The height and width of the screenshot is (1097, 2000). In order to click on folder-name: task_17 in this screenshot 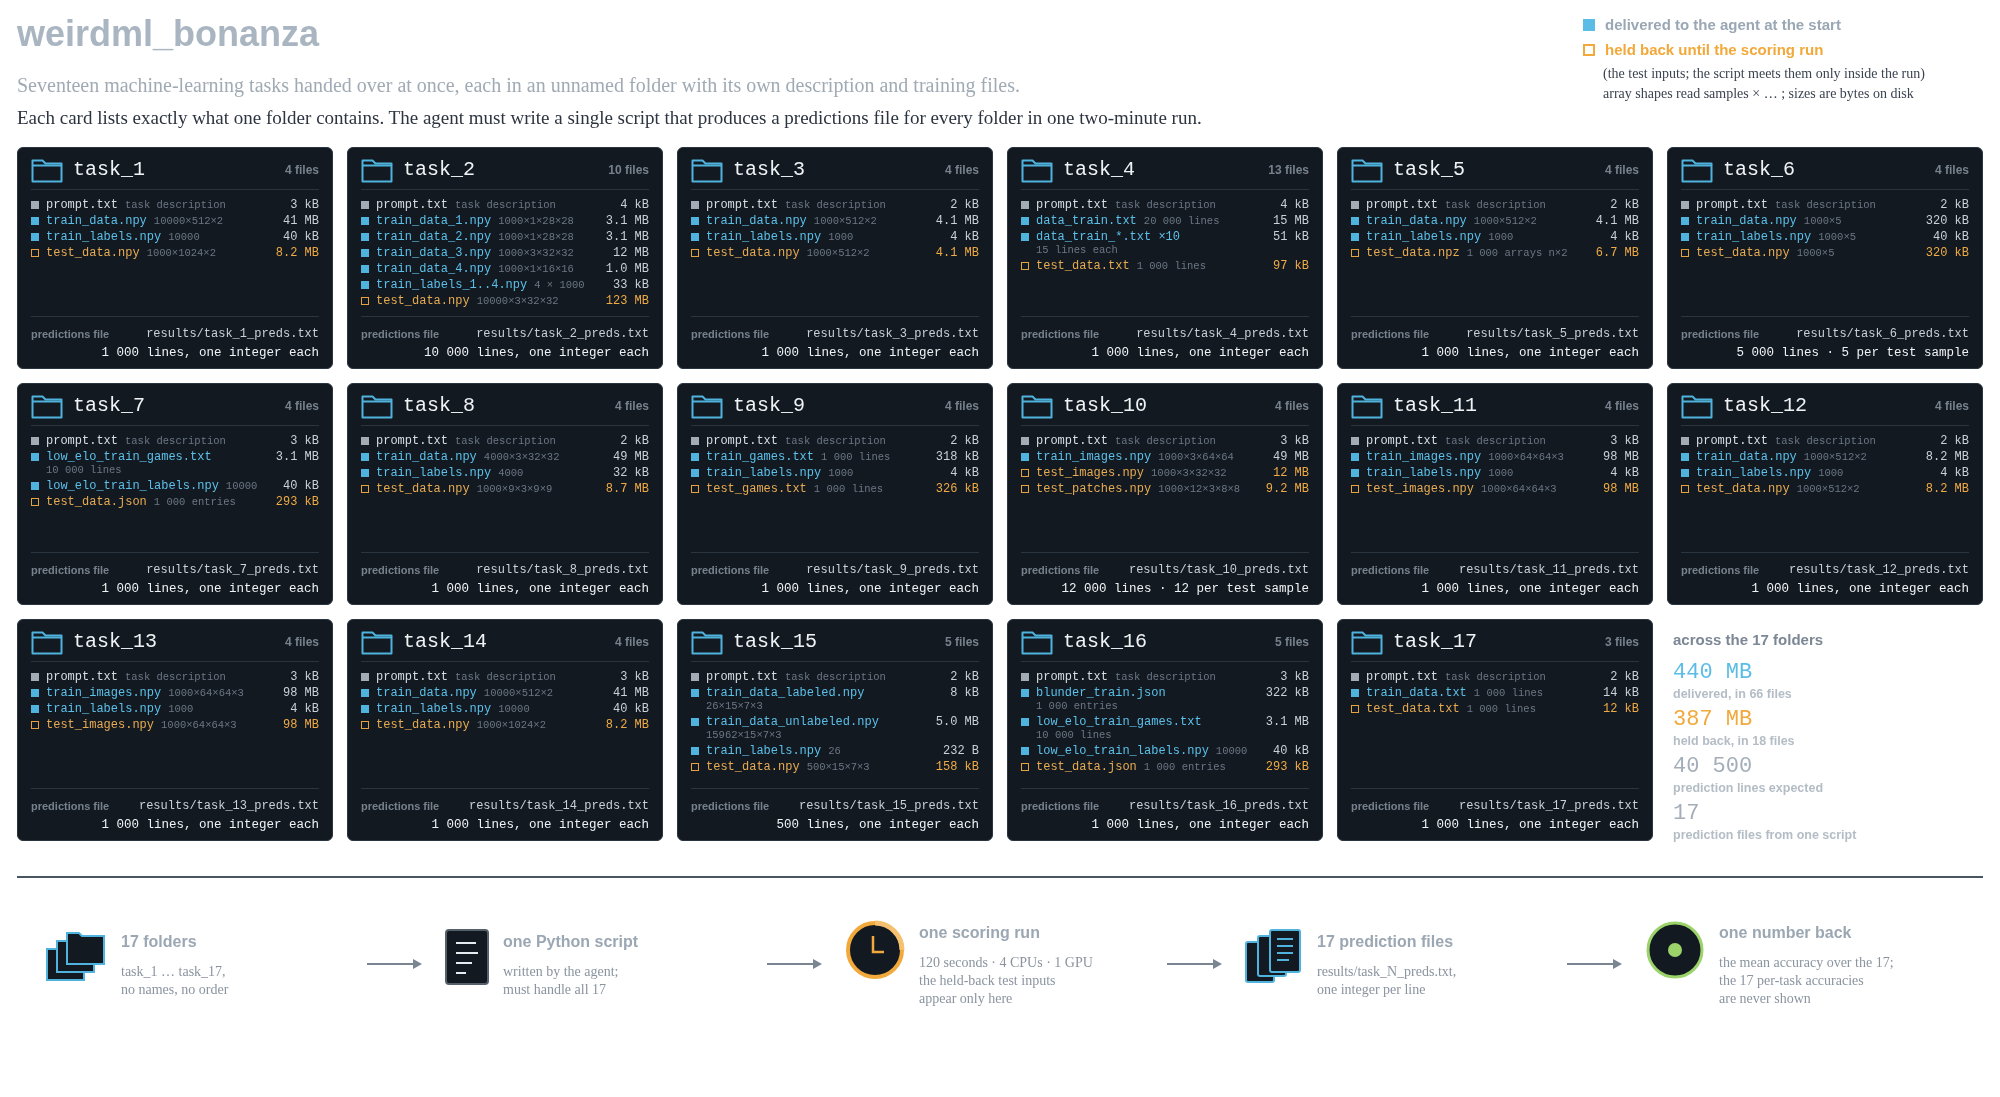, I will do `click(1435, 642)`.